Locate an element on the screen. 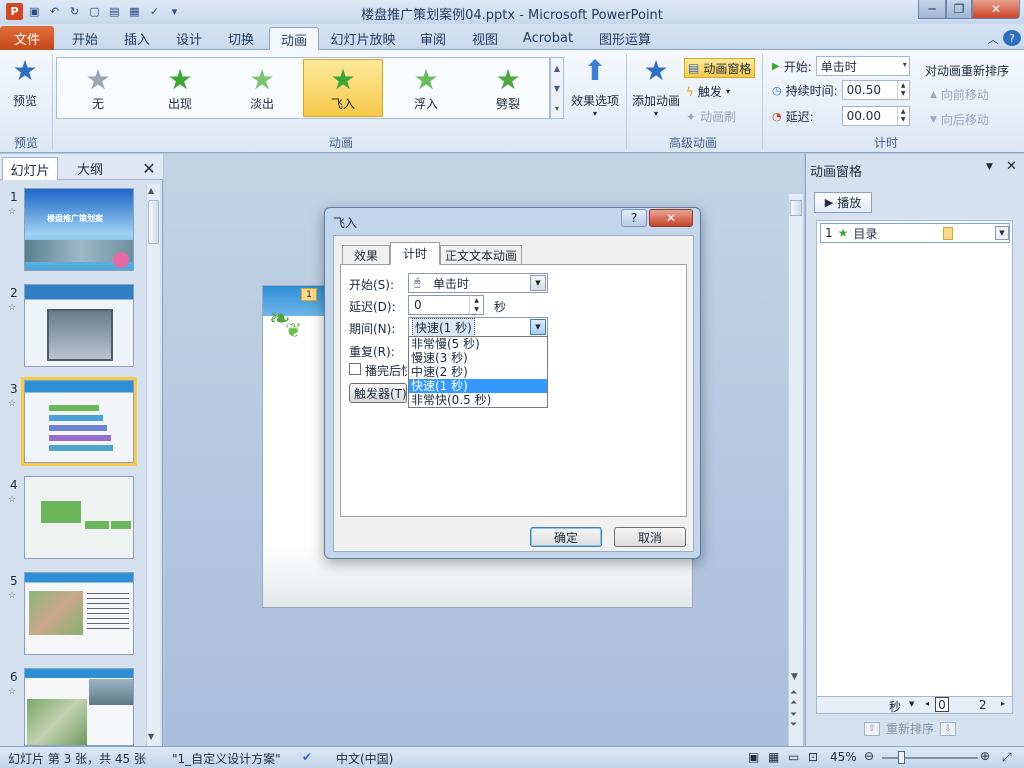  start-select: 单击时 ▾ is located at coordinates (862, 66).